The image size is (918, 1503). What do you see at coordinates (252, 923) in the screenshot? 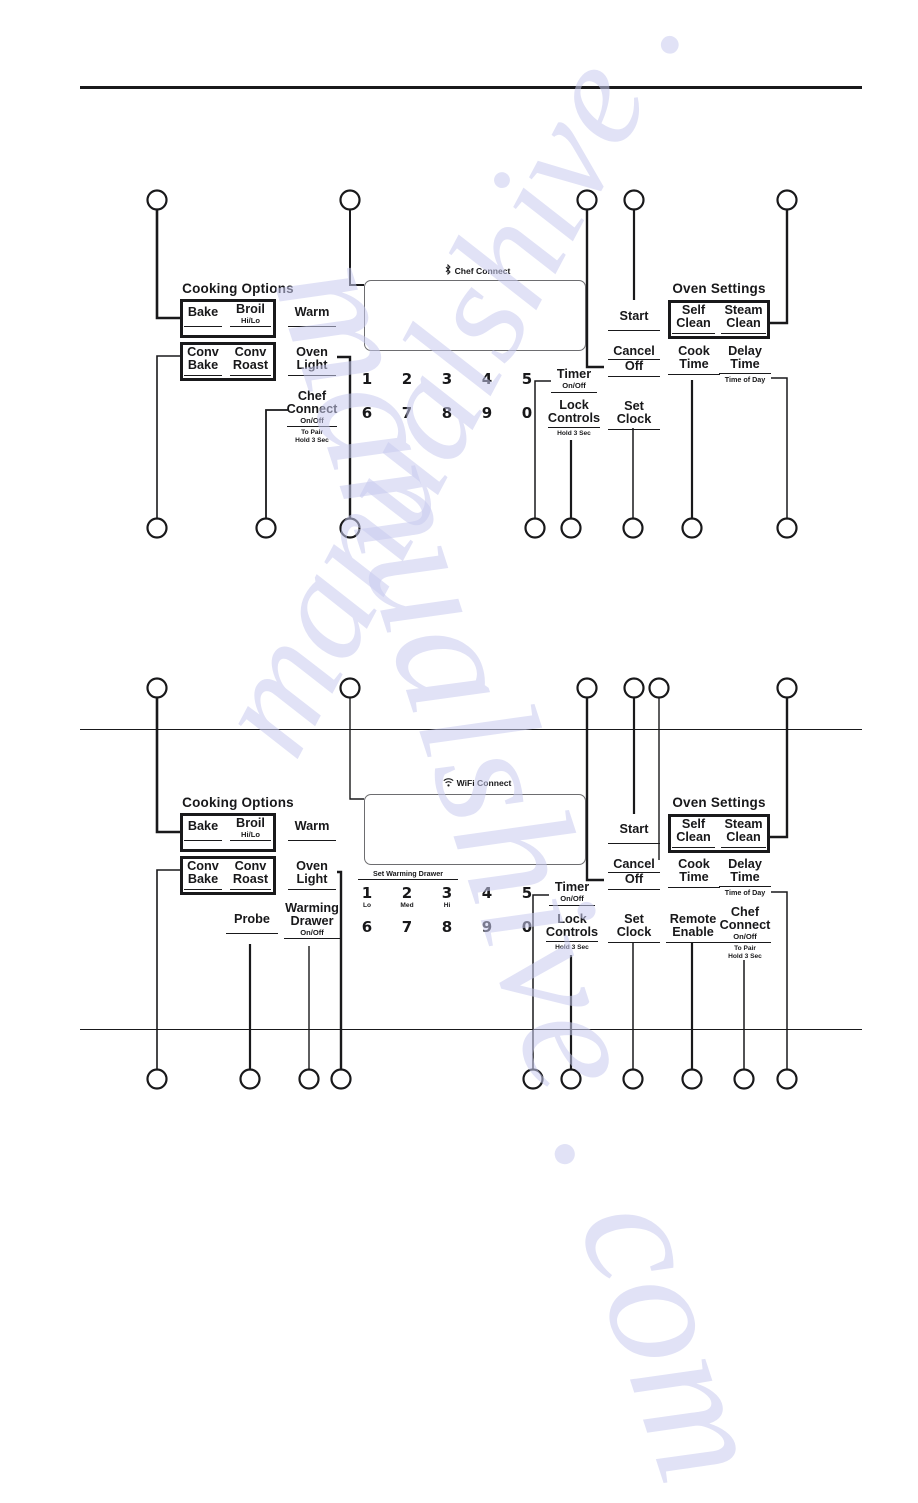
I see `key-probe: Probe` at bounding box center [252, 923].